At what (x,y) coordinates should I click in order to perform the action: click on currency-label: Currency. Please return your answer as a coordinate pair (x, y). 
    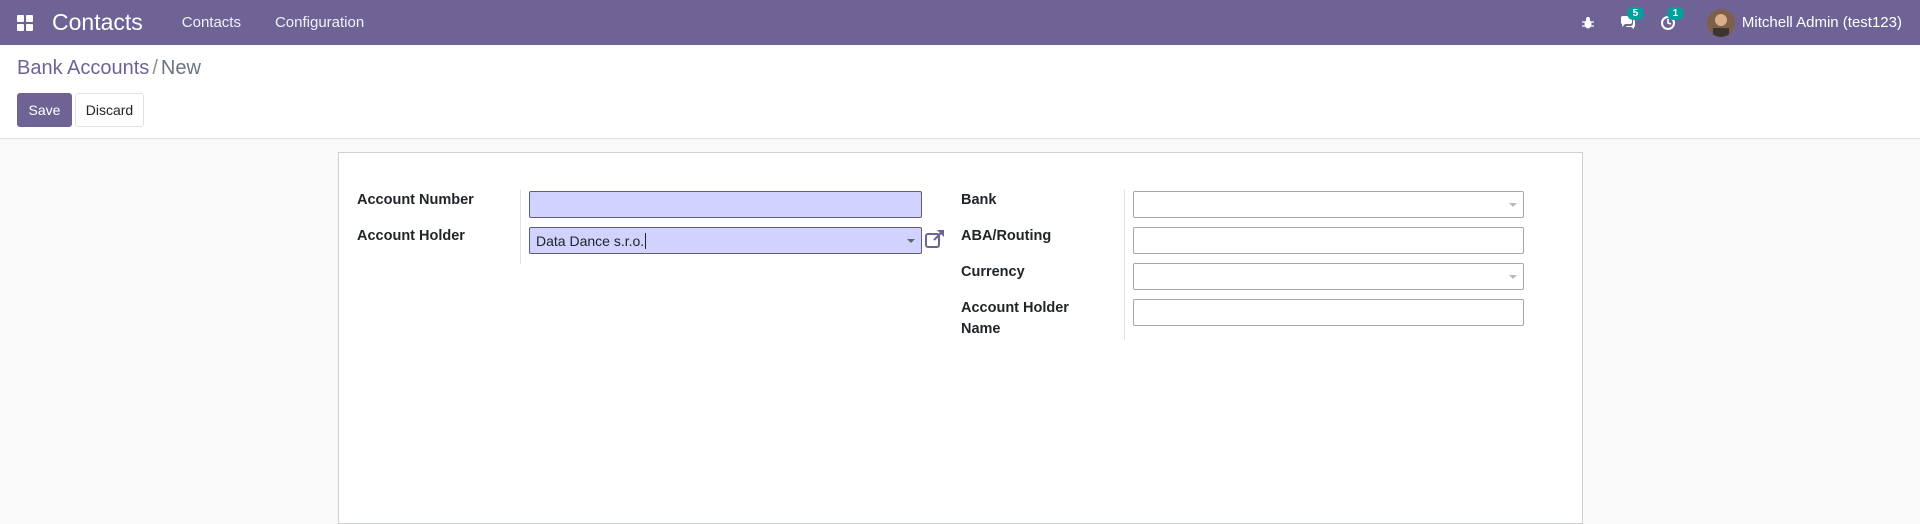
    Looking at the image, I should click on (993, 272).